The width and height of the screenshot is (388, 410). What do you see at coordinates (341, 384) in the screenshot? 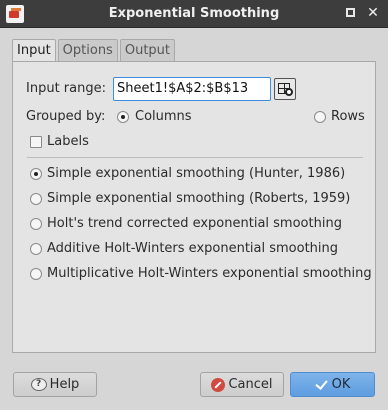
I see `ok-button-label: OK` at bounding box center [341, 384].